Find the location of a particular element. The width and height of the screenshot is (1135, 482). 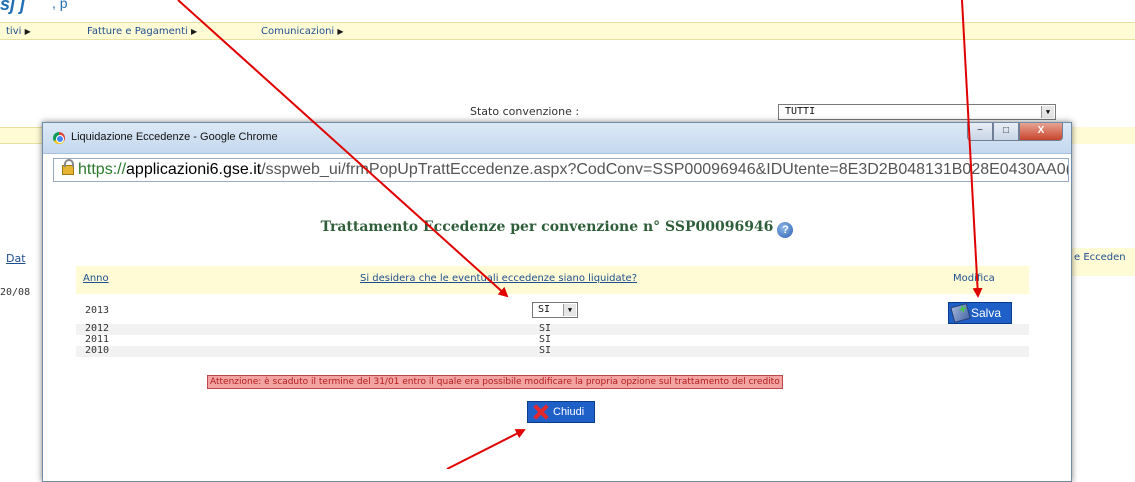

table-row: 2012 SI is located at coordinates (552, 329).